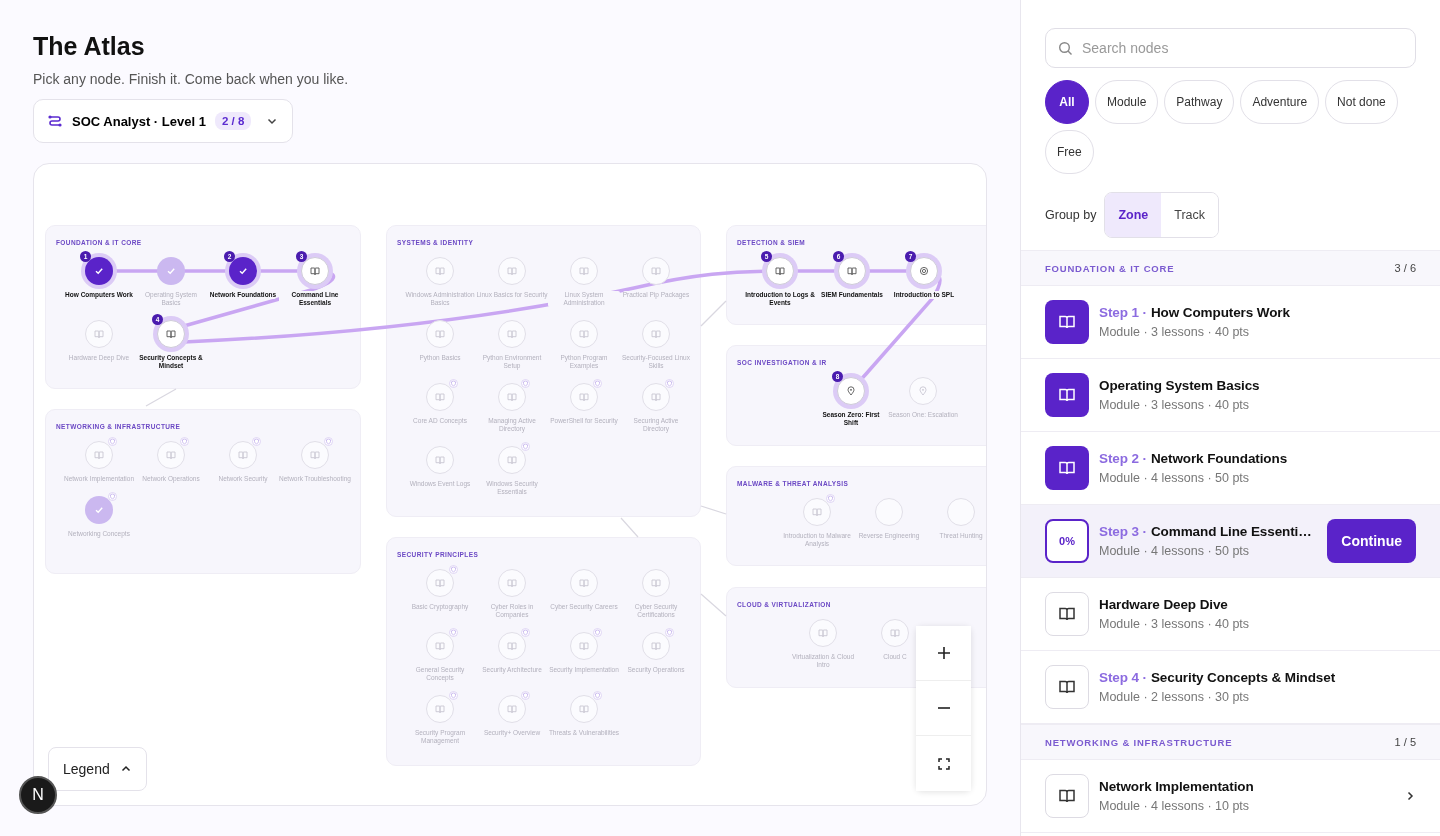 The width and height of the screenshot is (1440, 836). What do you see at coordinates (1175, 697) in the screenshot?
I see `row-meta: Module · 2 lessons · 30 pts` at bounding box center [1175, 697].